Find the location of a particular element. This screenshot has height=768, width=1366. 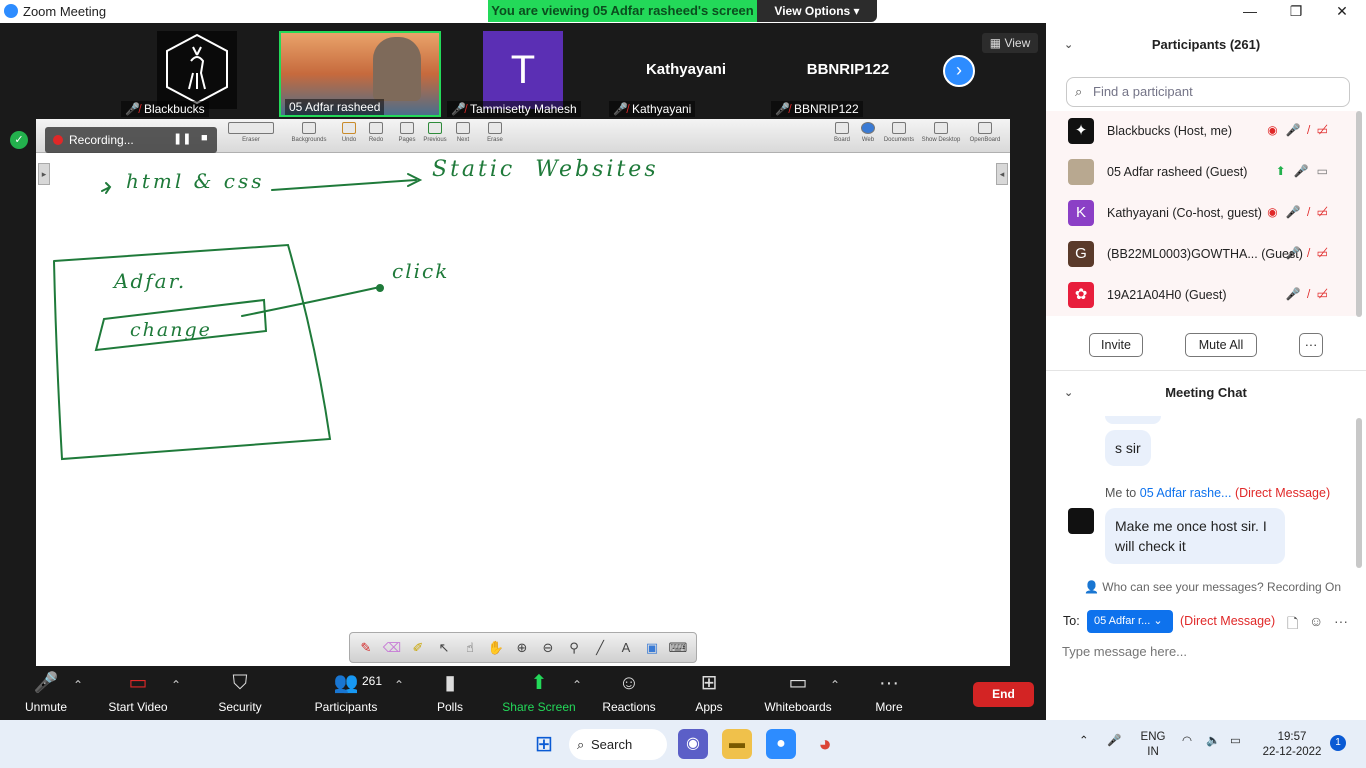

share-options-caret: ⌃ is located at coordinates (577, 685).